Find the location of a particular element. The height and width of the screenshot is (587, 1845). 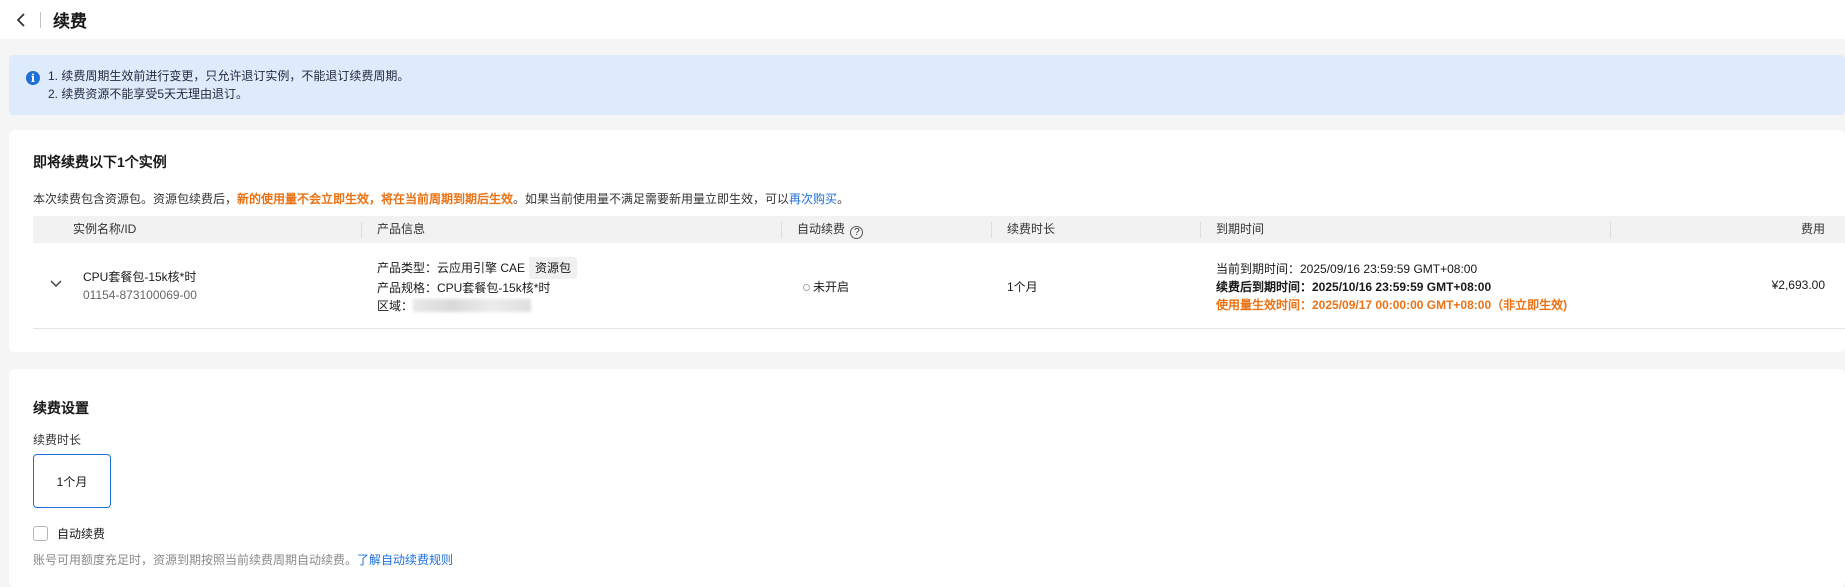

spec-label: 产品规格： is located at coordinates (407, 288).